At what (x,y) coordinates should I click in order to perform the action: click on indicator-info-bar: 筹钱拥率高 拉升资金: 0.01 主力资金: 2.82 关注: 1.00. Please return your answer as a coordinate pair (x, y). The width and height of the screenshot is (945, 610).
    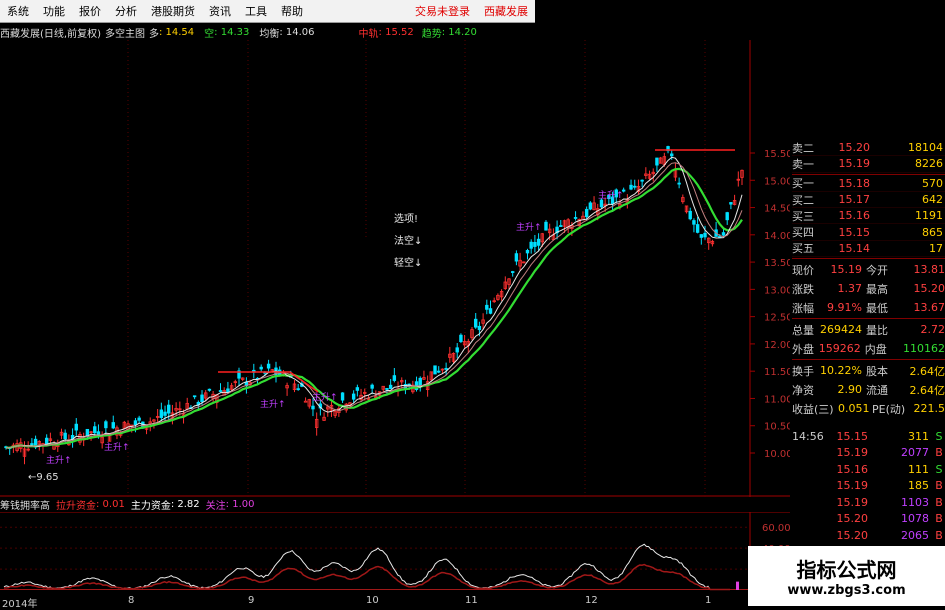
    Looking at the image, I should click on (130, 504).